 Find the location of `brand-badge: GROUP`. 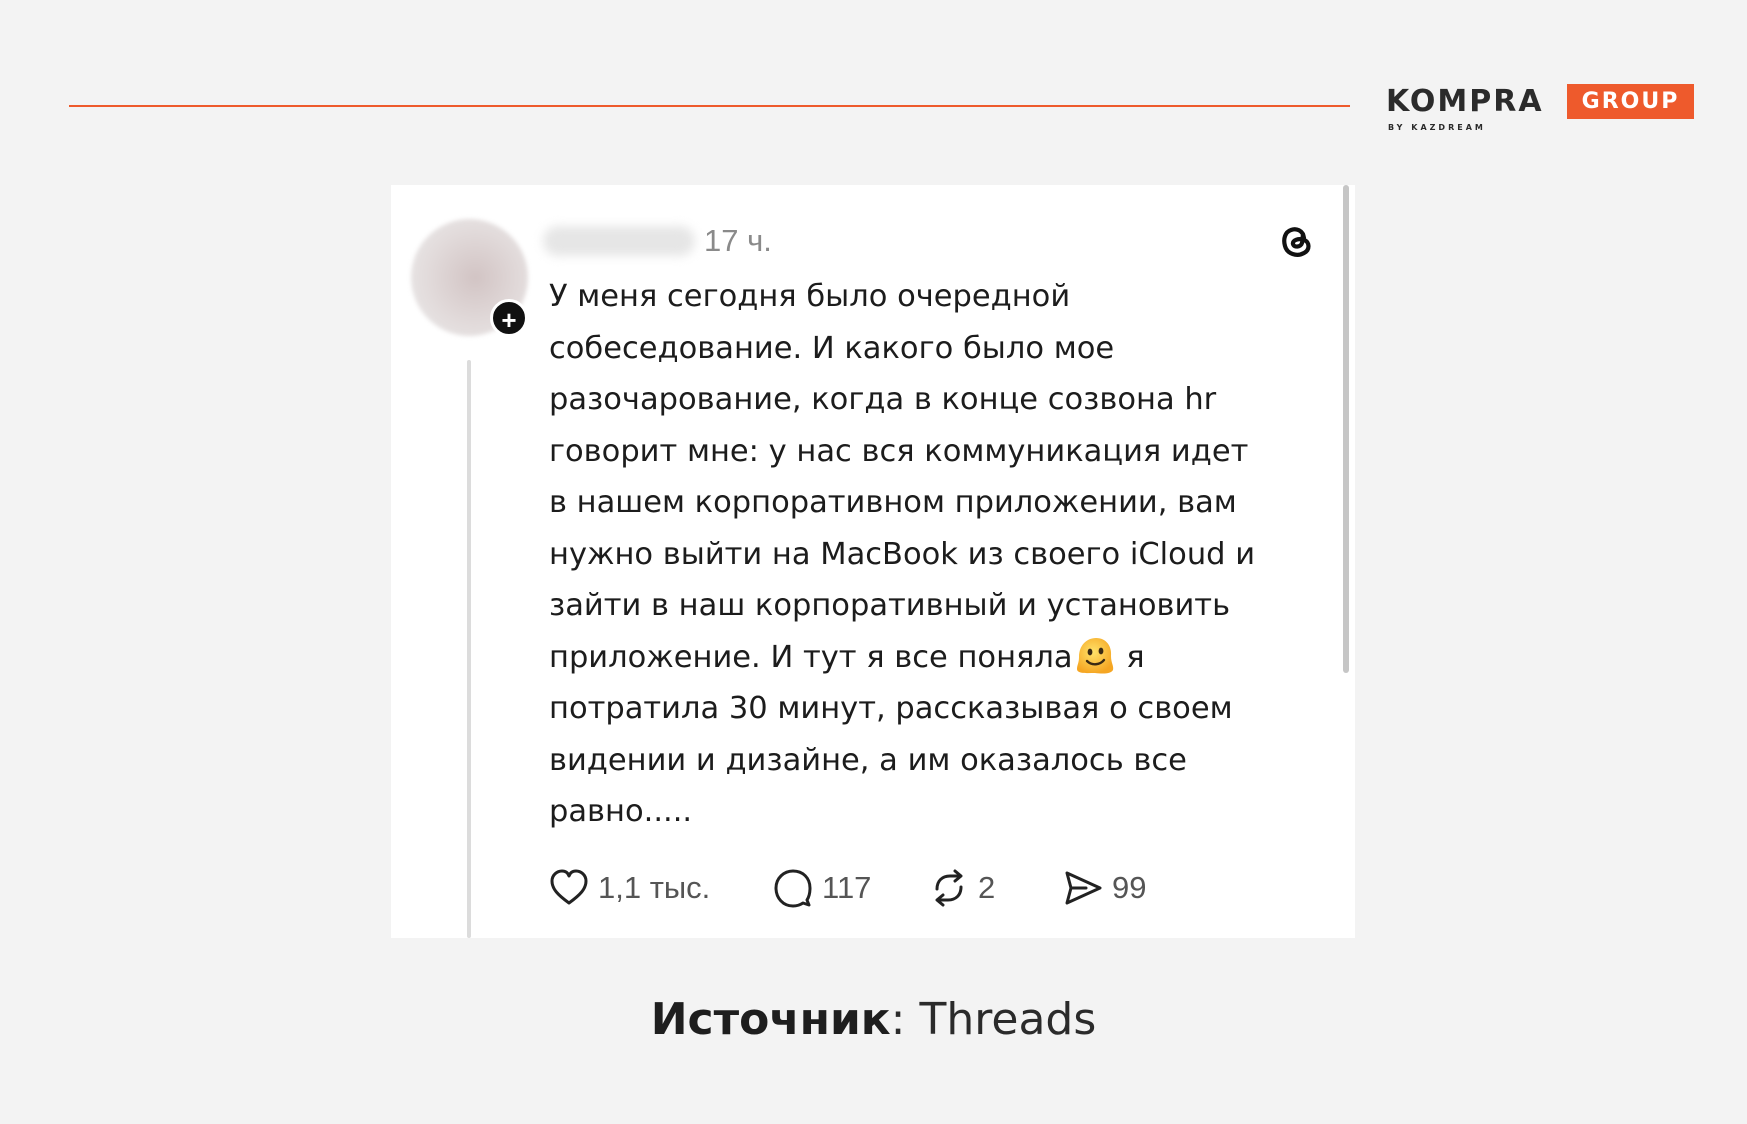

brand-badge: GROUP is located at coordinates (1630, 101).